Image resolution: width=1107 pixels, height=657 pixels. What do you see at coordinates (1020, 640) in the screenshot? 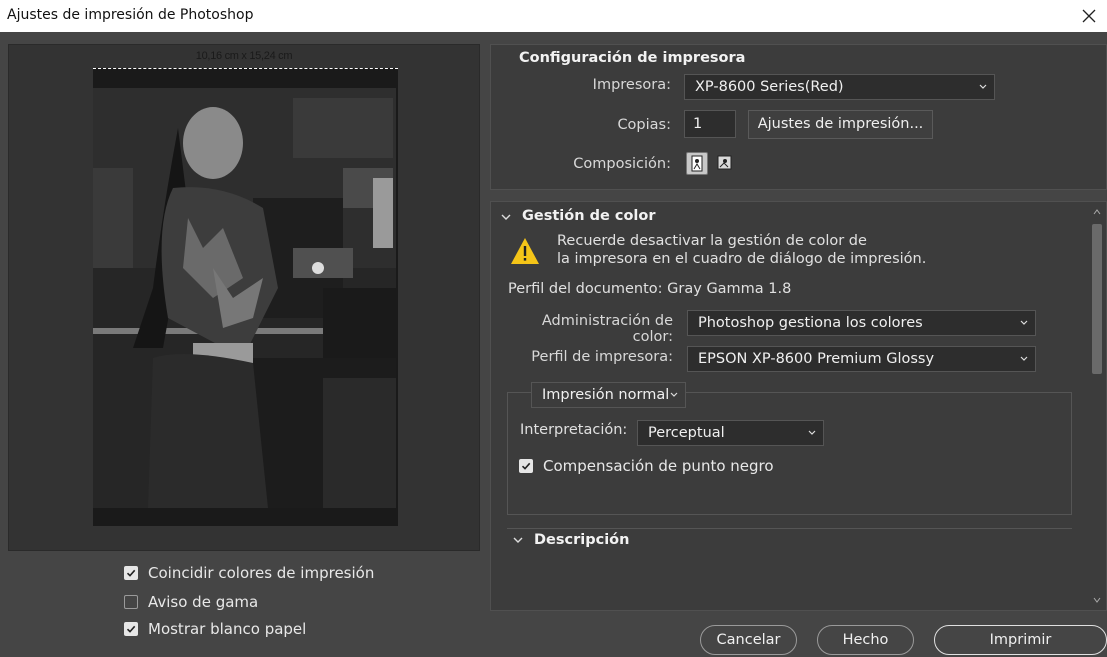
I see `print-button: Imprimir` at bounding box center [1020, 640].